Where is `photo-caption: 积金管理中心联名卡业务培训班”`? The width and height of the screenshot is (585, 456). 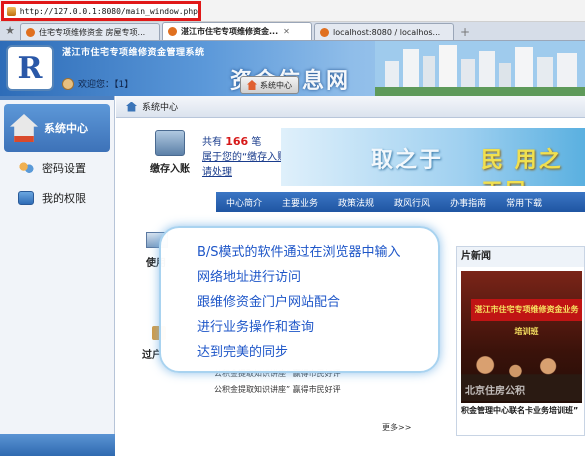 photo-caption: 积金管理中心联名卡业务培训班” is located at coordinates (521, 411).